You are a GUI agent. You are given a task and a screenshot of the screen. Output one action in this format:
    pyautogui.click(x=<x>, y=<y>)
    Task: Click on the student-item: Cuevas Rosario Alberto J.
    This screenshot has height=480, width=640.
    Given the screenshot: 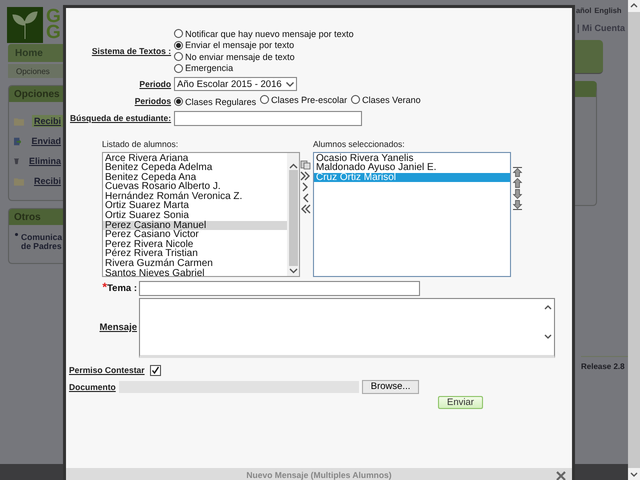 What is the action you would take?
    pyautogui.click(x=195, y=187)
    